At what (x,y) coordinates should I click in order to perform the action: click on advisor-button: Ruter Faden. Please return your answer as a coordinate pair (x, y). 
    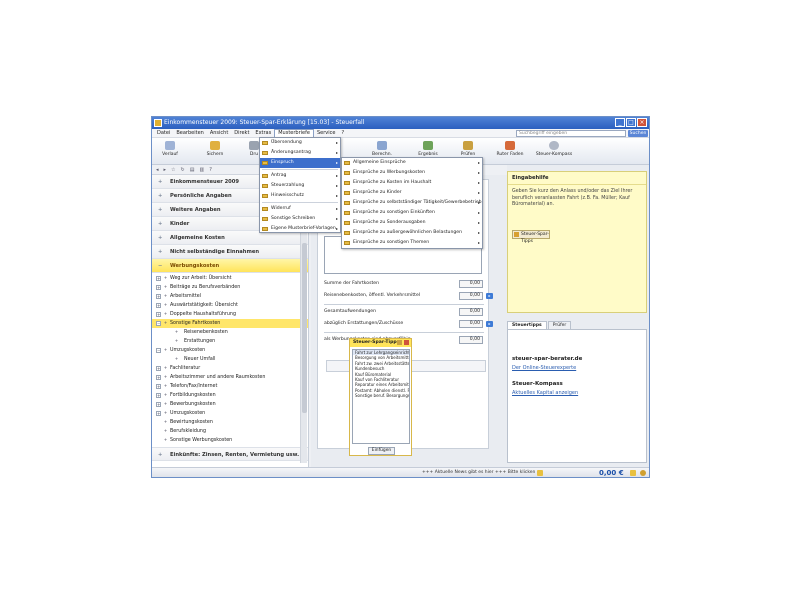
    Looking at the image, I should click on (510, 149).